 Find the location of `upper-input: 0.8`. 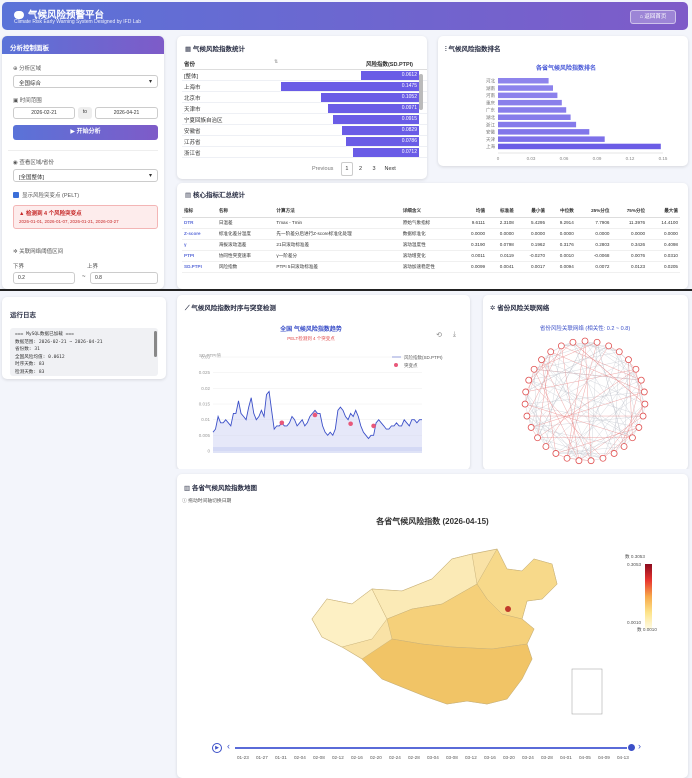

upper-input: 0.8 is located at coordinates (124, 278).